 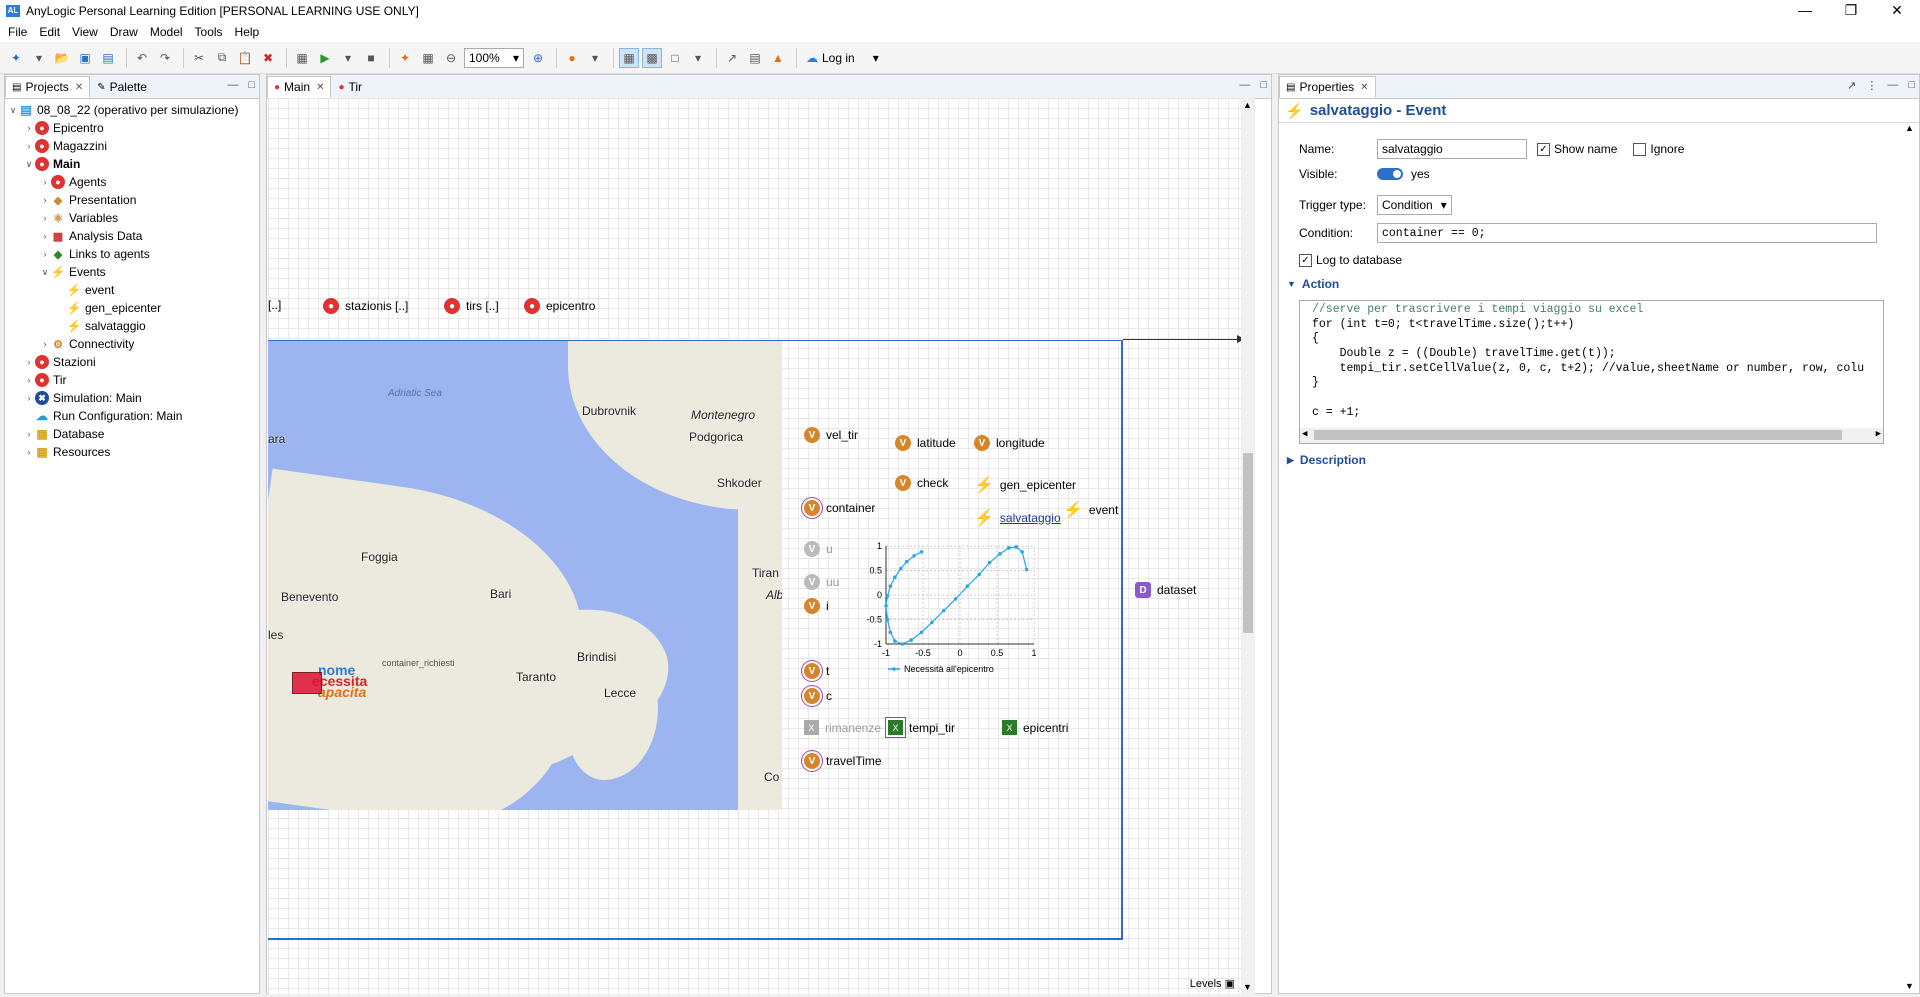 I want to click on event-event: ⚡ event, so click(x=1090, y=510).